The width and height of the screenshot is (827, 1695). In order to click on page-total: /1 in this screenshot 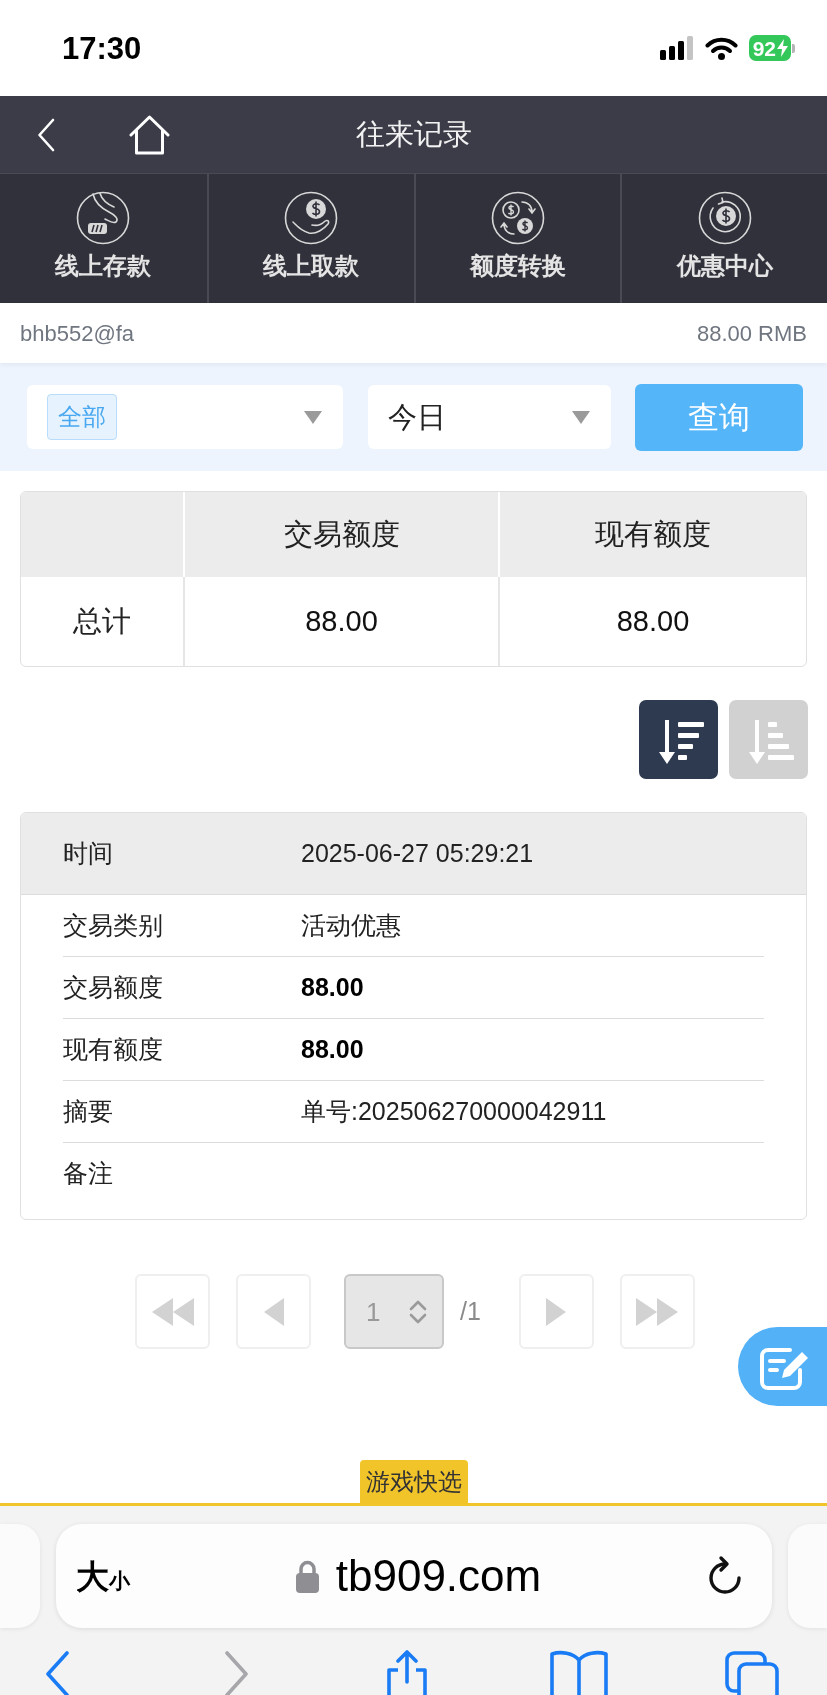, I will do `click(470, 1311)`.